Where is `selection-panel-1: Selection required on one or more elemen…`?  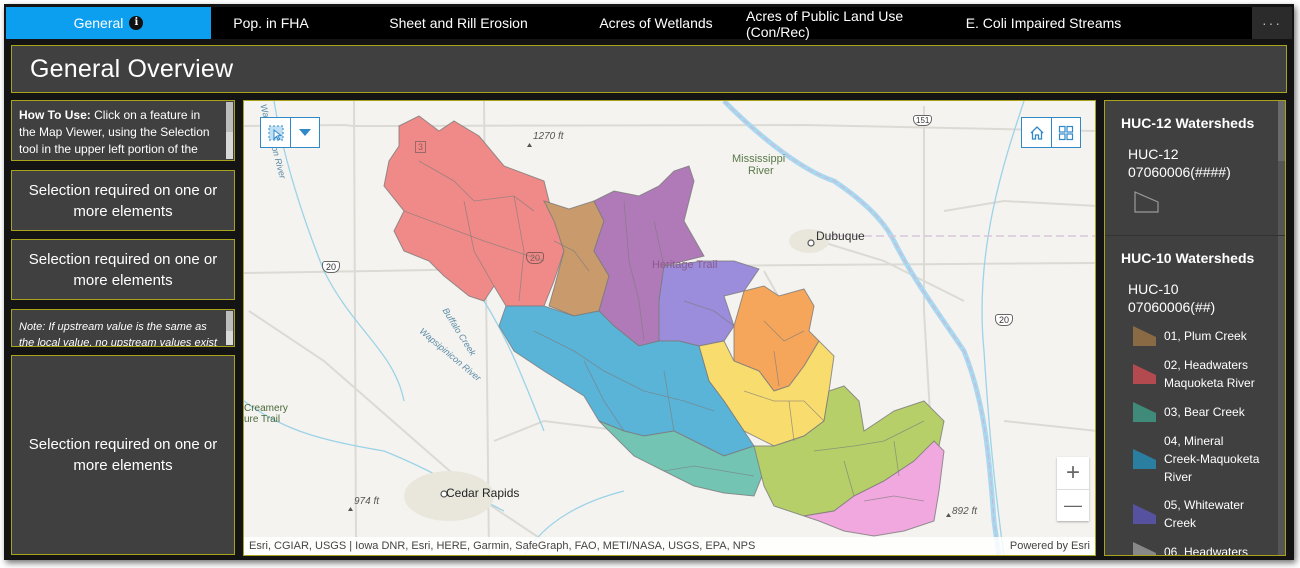 selection-panel-1: Selection required on one or more elemen… is located at coordinates (123, 200).